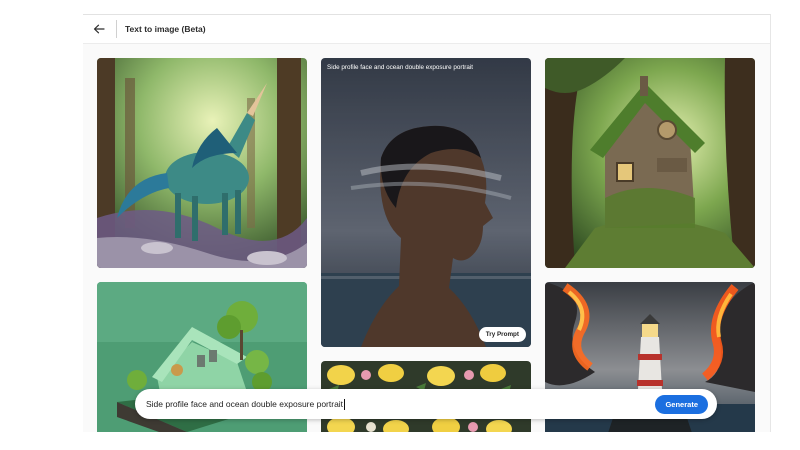 This screenshot has width=800, height=450. Describe the element at coordinates (345, 404) in the screenshot. I see `text-caret` at that location.